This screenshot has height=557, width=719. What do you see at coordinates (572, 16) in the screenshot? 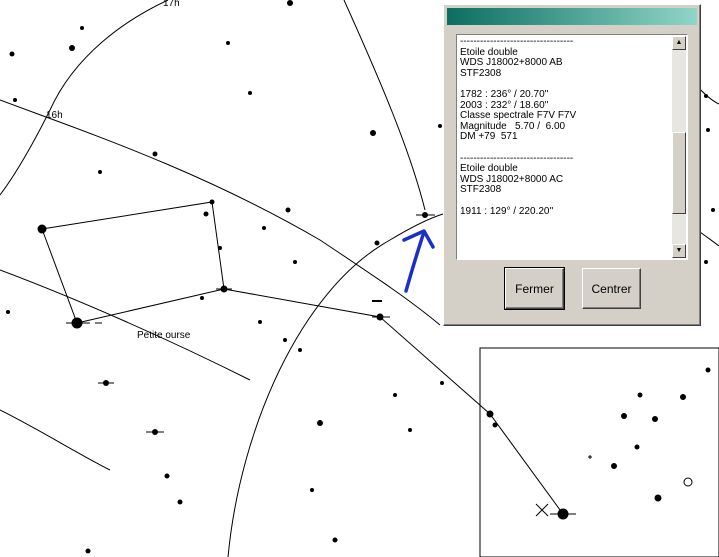
I see `dialog-titlebar` at bounding box center [572, 16].